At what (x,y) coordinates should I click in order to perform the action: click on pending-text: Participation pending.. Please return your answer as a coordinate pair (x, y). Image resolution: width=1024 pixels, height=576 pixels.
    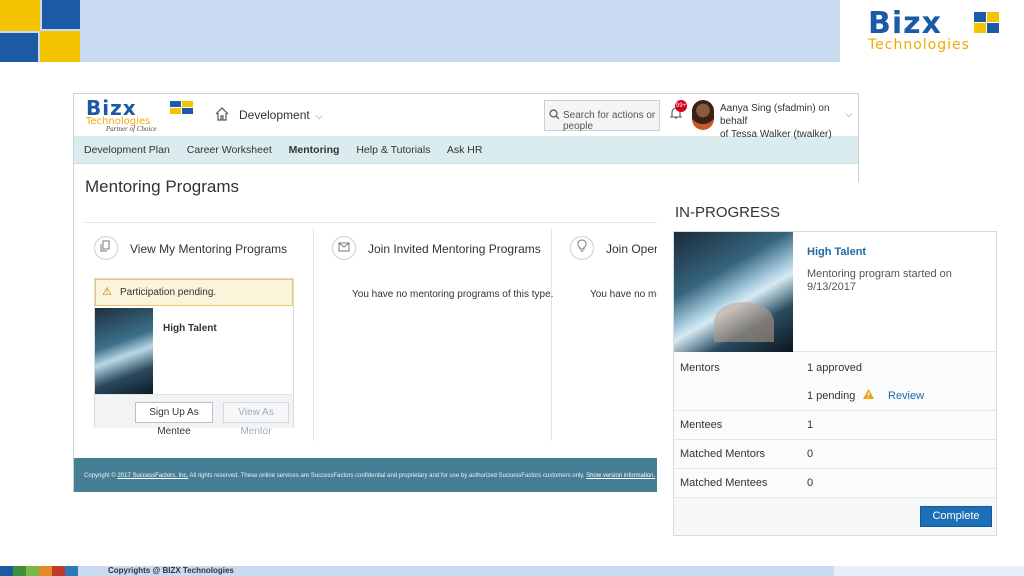
    Looking at the image, I should click on (168, 292).